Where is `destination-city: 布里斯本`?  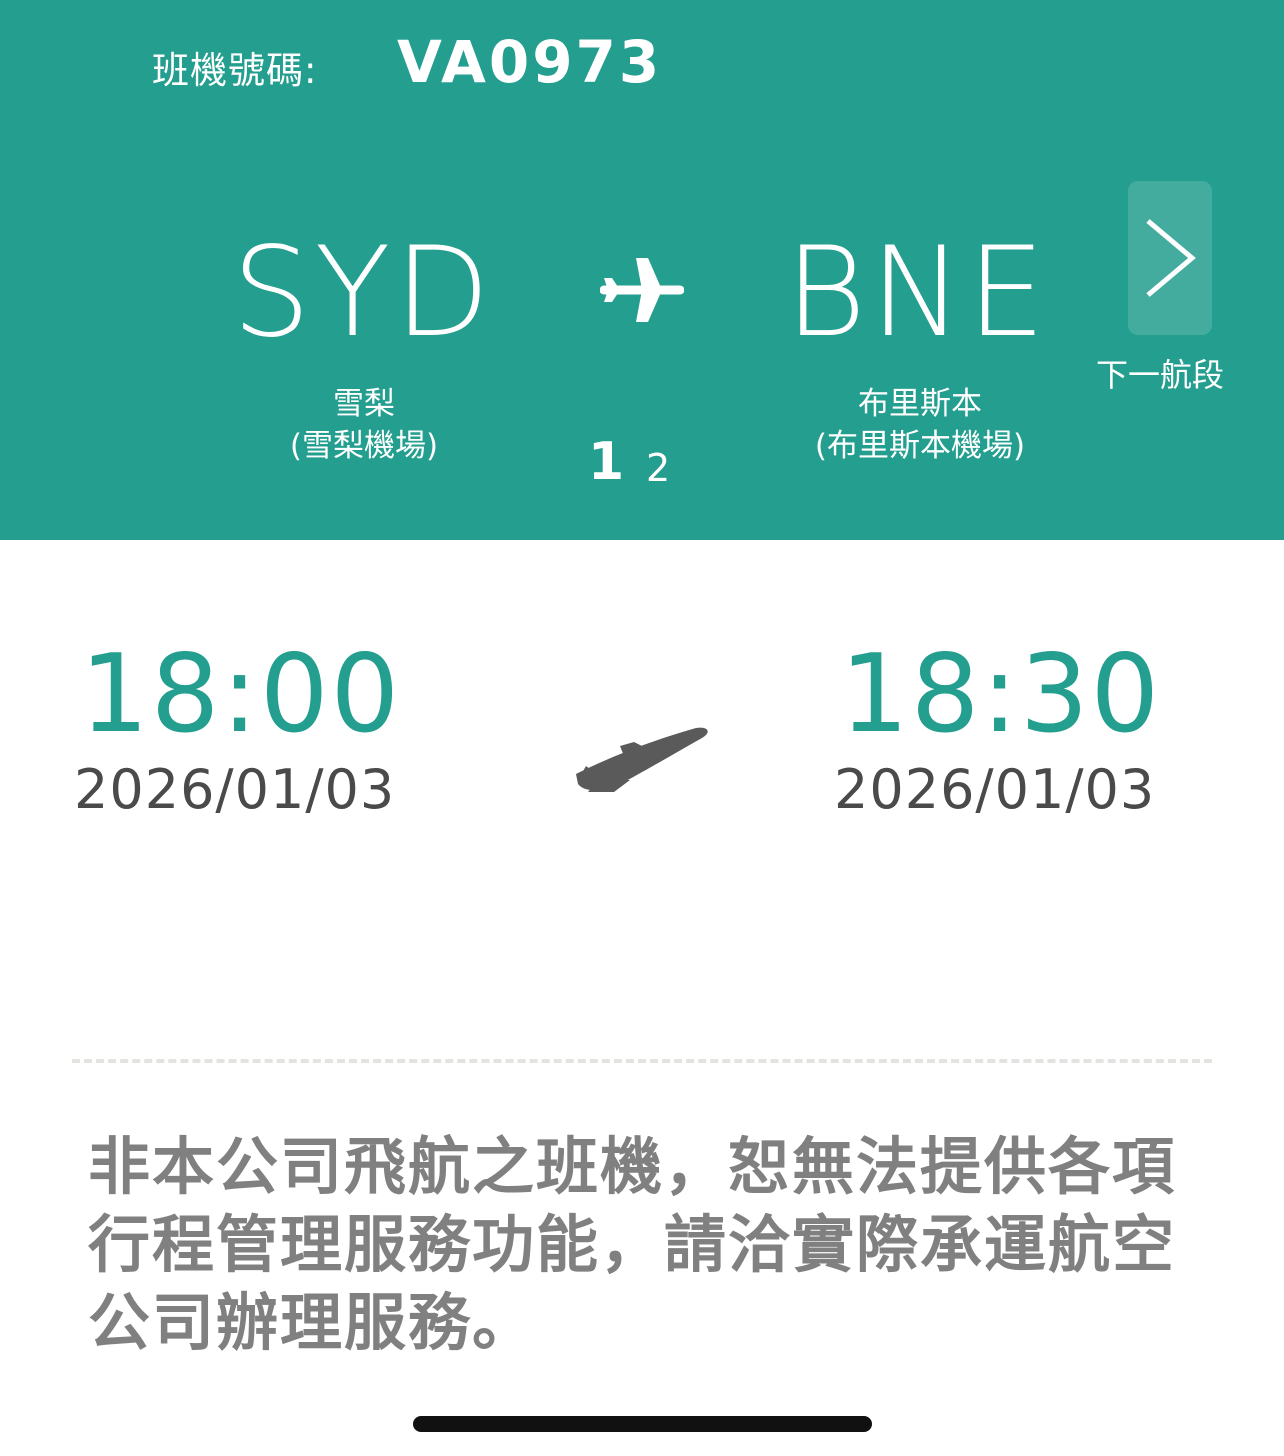
destination-city: 布里斯本 is located at coordinates (920, 404).